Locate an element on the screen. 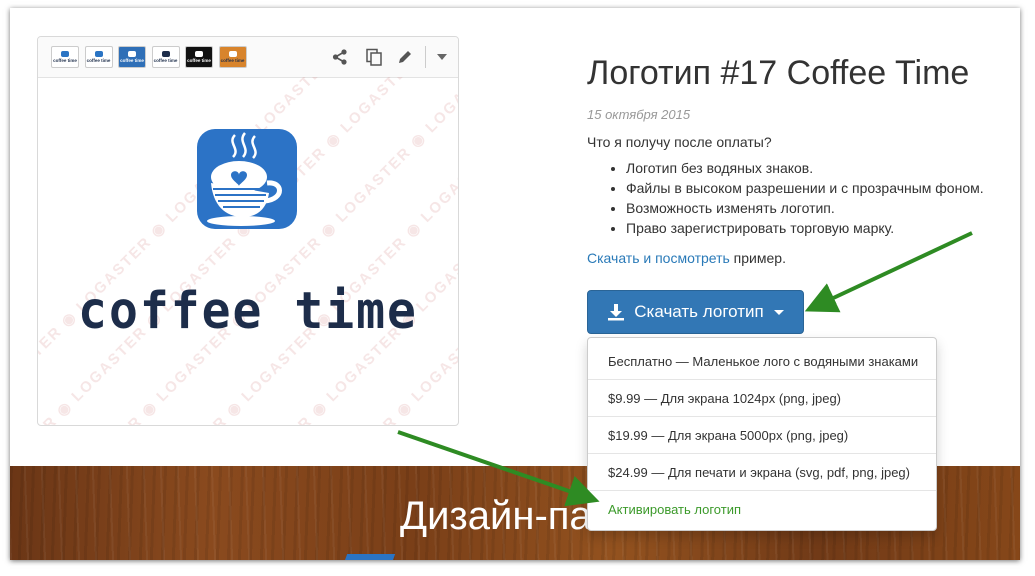  arrow-to-activate-item is located at coordinates (498, 468).